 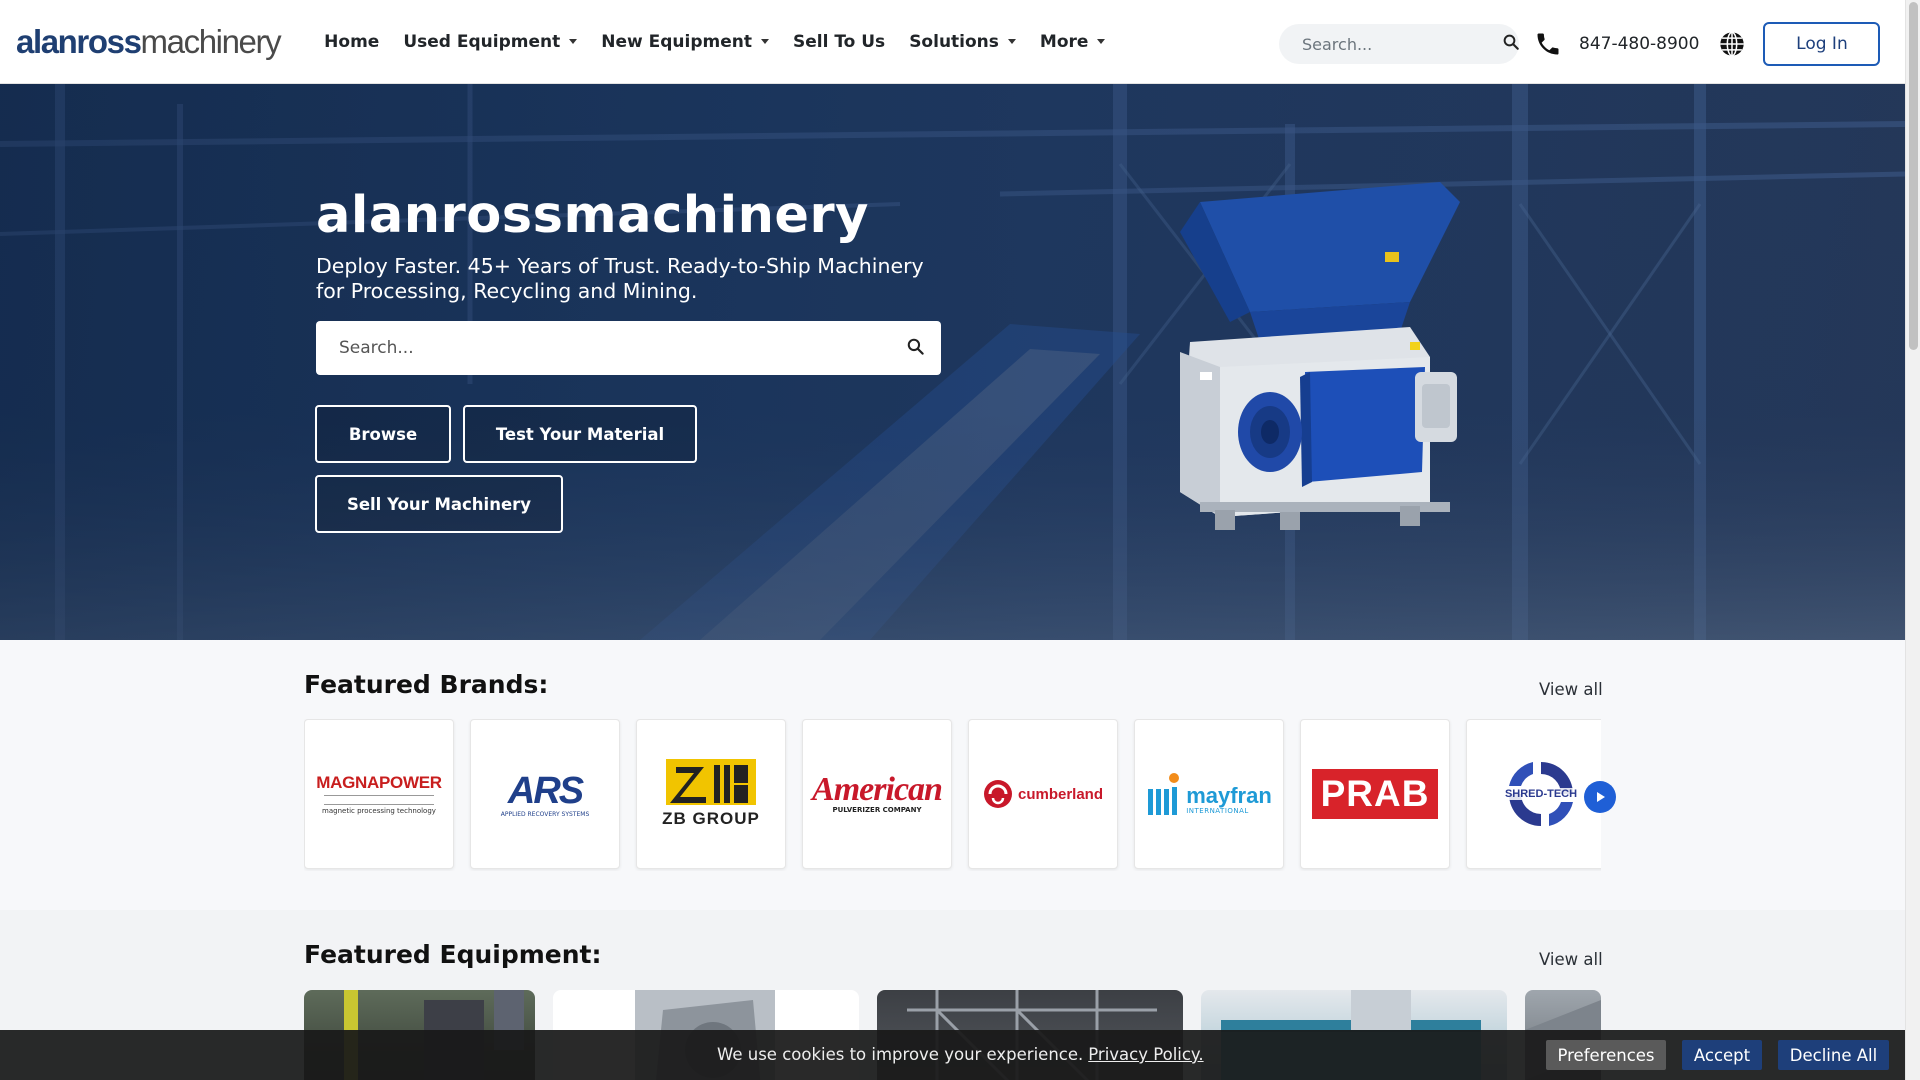 What do you see at coordinates (710, 782) in the screenshot?
I see `zb-group-mark` at bounding box center [710, 782].